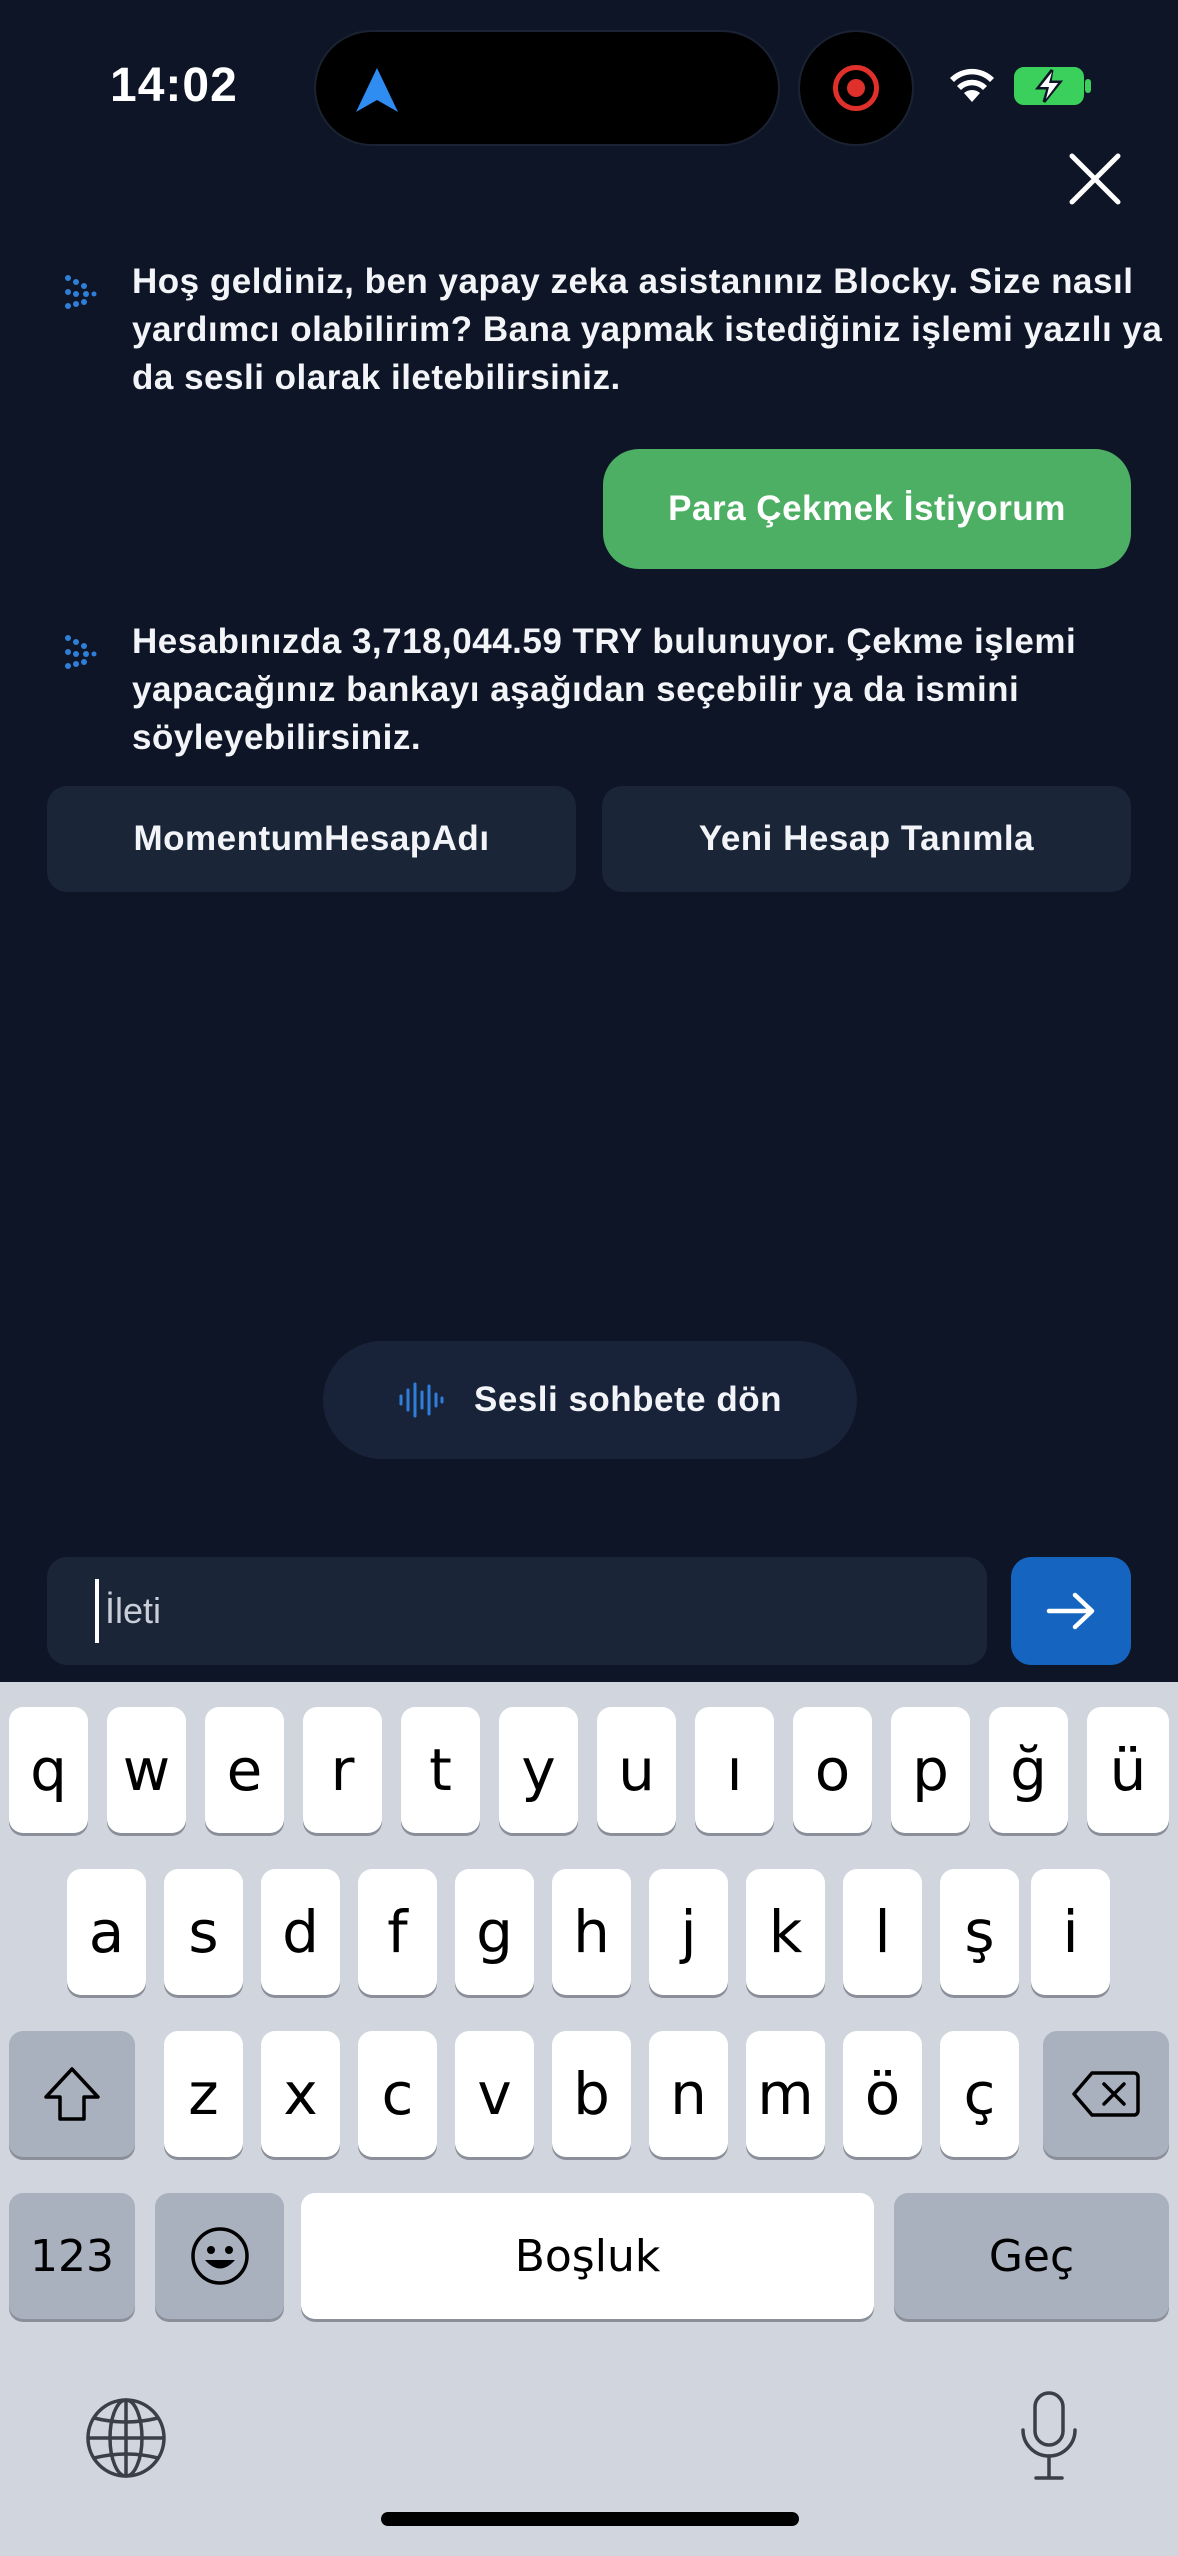 The image size is (1178, 2556). I want to click on send-button, so click(1071, 1611).